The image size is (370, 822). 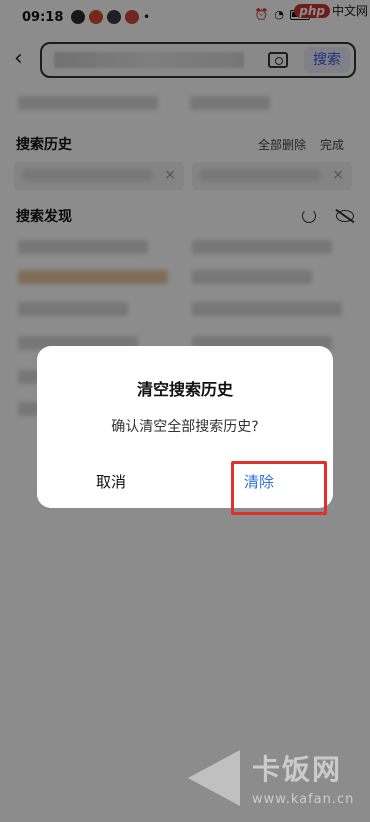 What do you see at coordinates (279, 488) in the screenshot?
I see `highlight-annotation` at bounding box center [279, 488].